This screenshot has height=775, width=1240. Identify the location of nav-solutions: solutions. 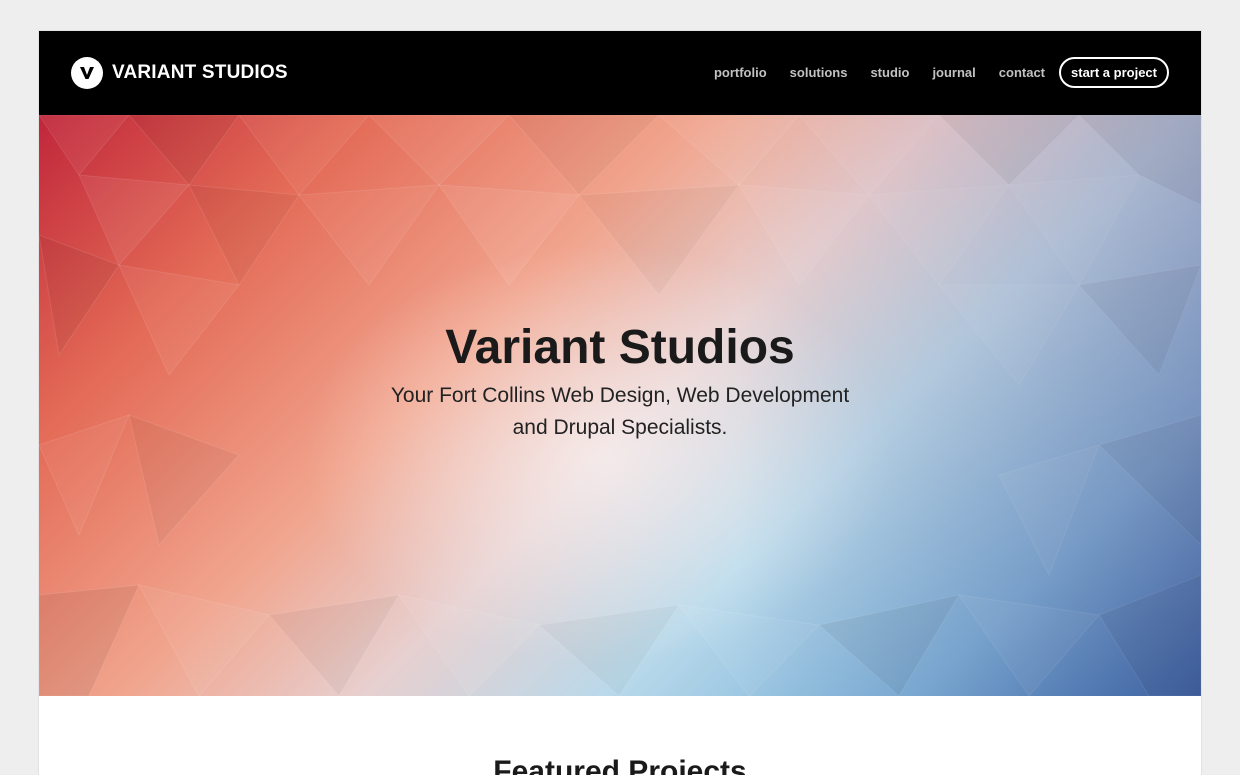
(819, 72).